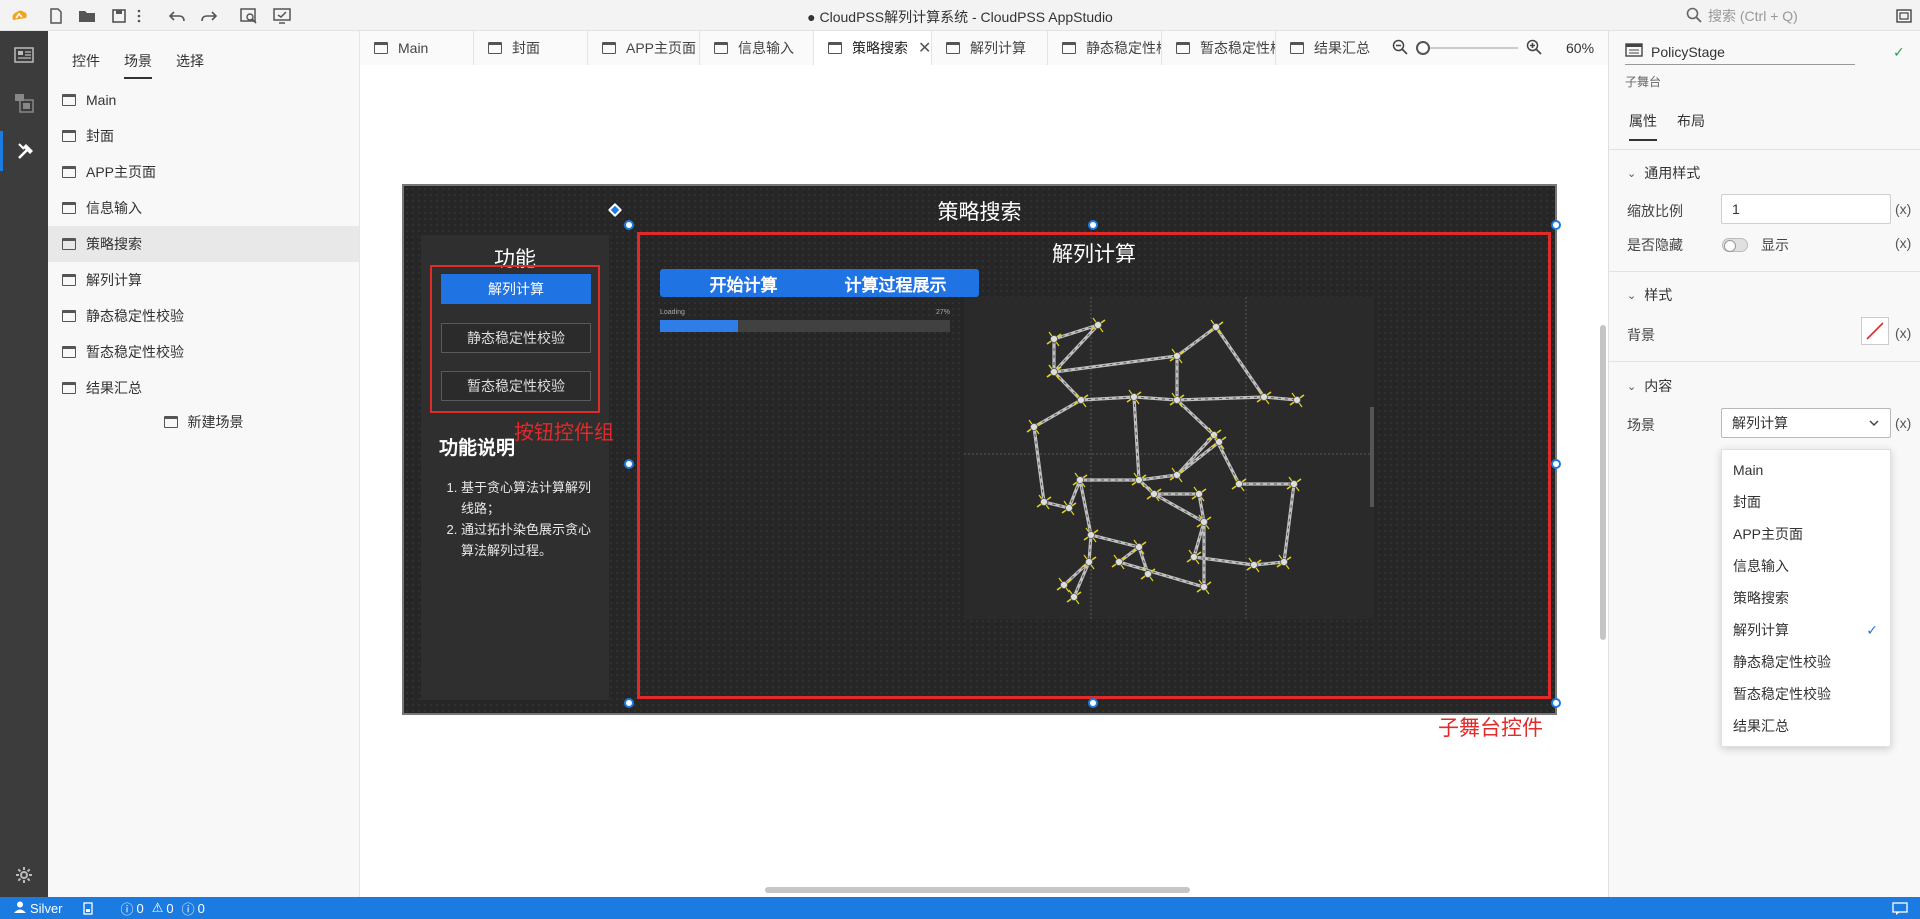 The height and width of the screenshot is (919, 1920). What do you see at coordinates (1747, 502) in the screenshot?
I see `dropdown-option-label: 封面` at bounding box center [1747, 502].